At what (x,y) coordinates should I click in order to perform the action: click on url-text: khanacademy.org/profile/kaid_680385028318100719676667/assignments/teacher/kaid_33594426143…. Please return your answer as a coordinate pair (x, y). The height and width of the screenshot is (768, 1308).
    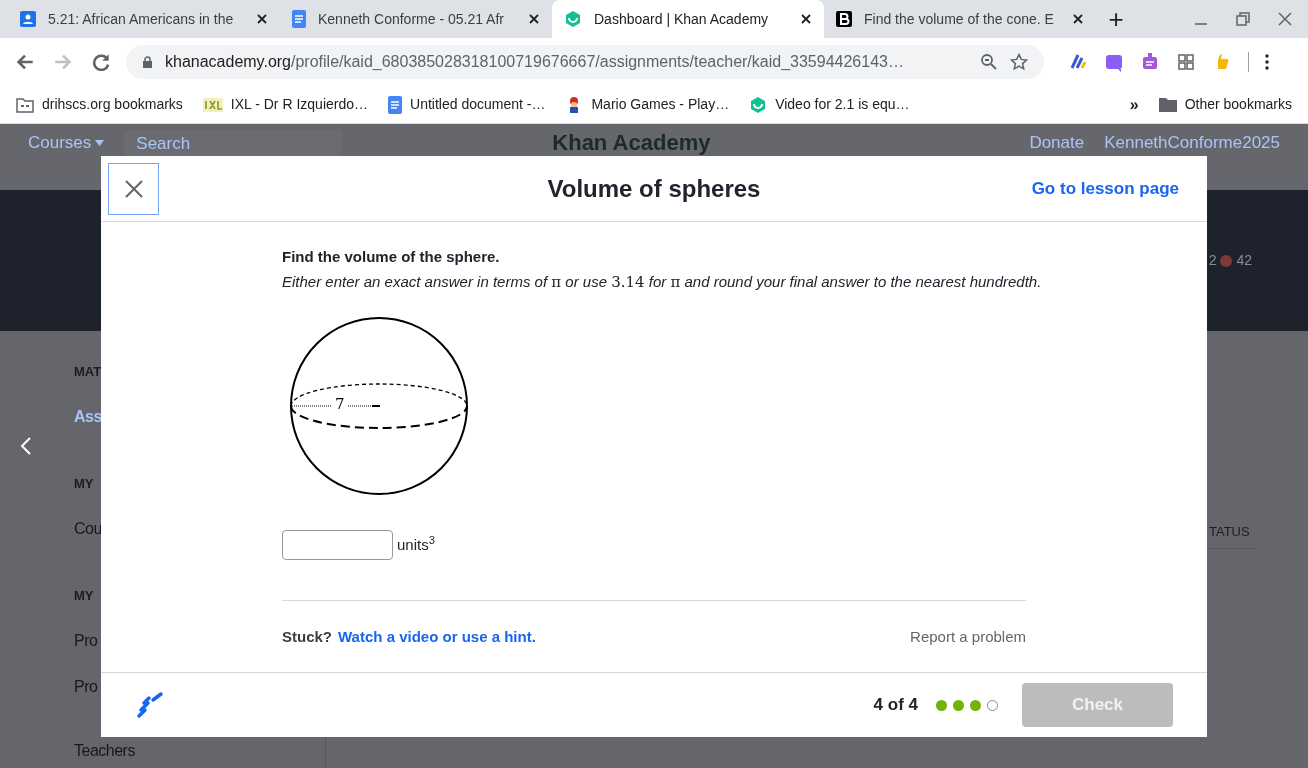
    Looking at the image, I should click on (535, 62).